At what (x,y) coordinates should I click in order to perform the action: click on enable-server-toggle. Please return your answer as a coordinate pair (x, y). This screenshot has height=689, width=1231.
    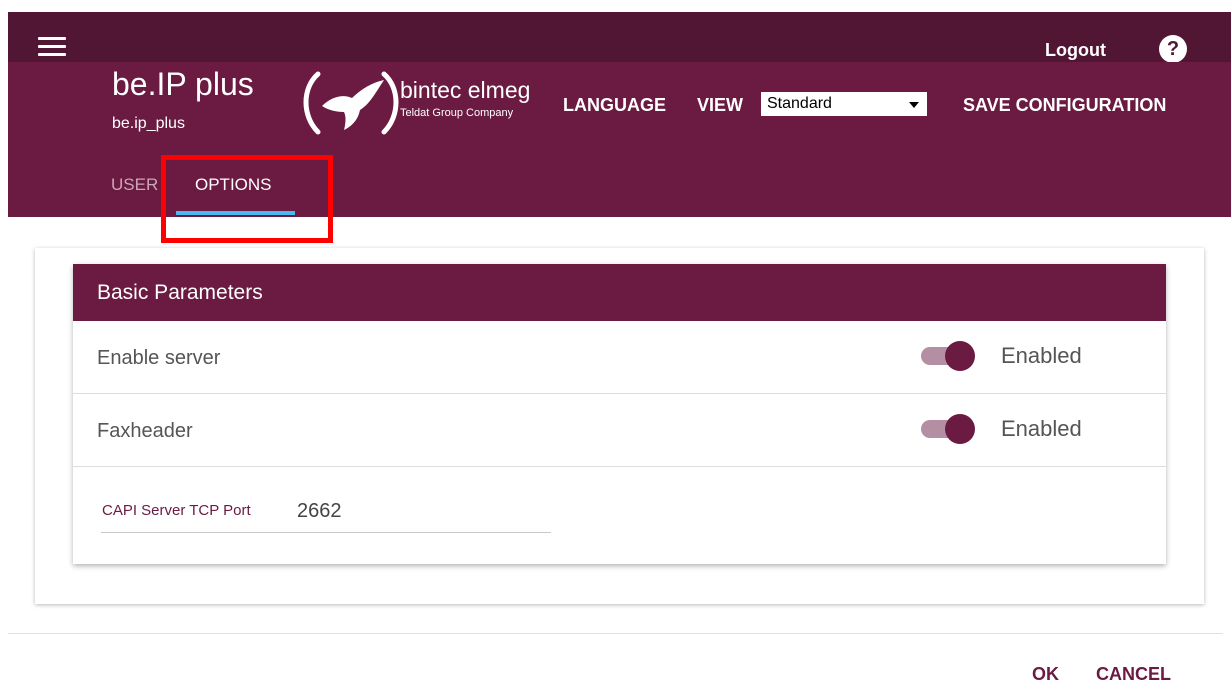
    Looking at the image, I should click on (949, 356).